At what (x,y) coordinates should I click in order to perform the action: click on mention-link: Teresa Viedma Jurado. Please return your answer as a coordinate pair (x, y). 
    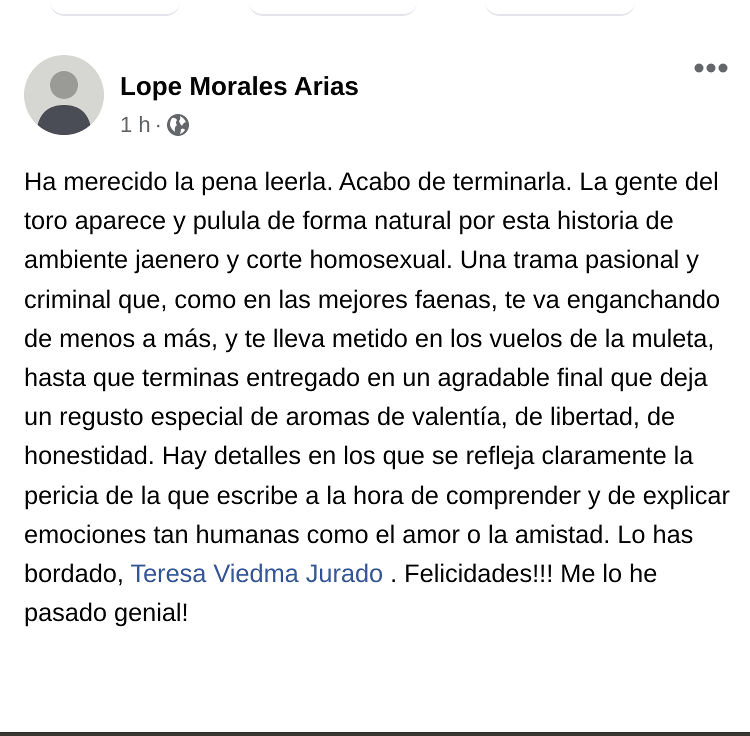
    Looking at the image, I should click on (257, 574).